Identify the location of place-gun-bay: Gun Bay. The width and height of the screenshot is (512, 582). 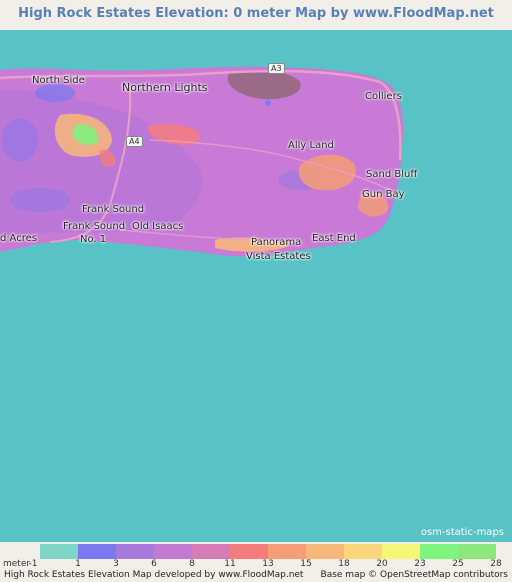
(383, 194).